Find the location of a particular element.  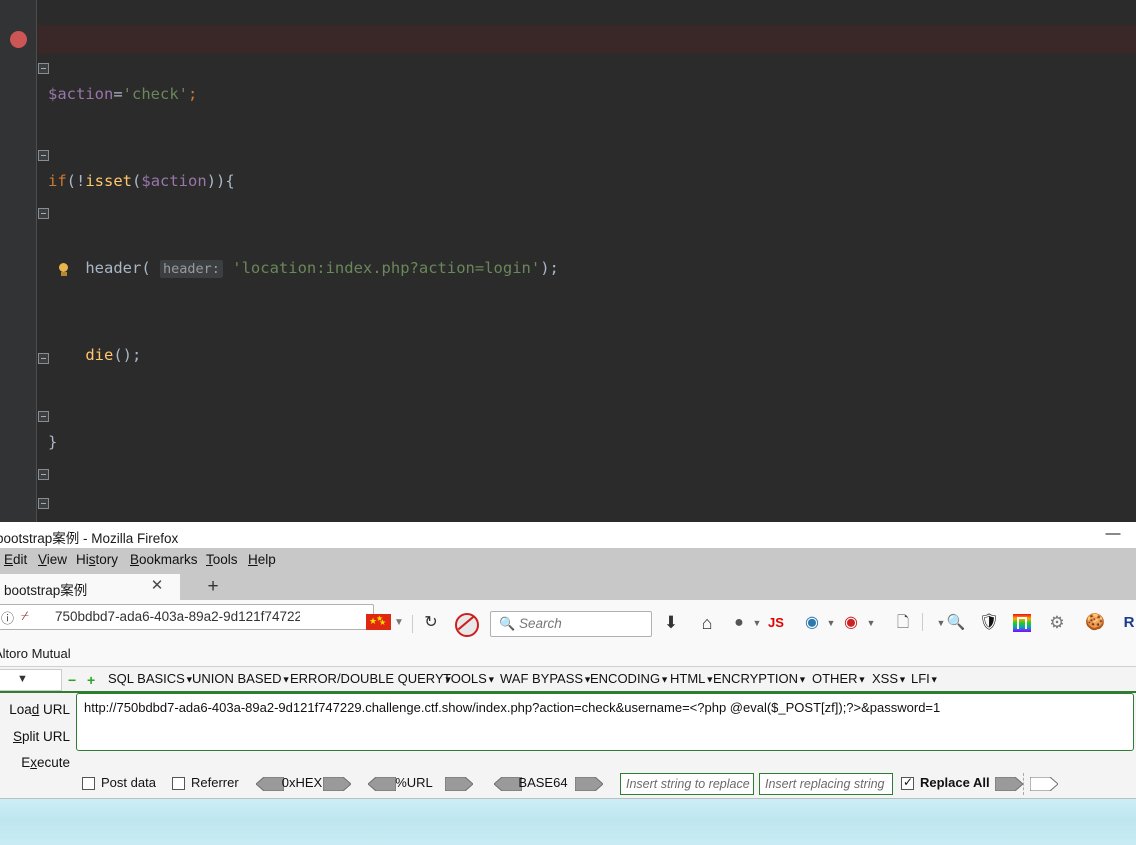

replace-string-placeholder: Insert replacing string is located at coordinates (825, 784).